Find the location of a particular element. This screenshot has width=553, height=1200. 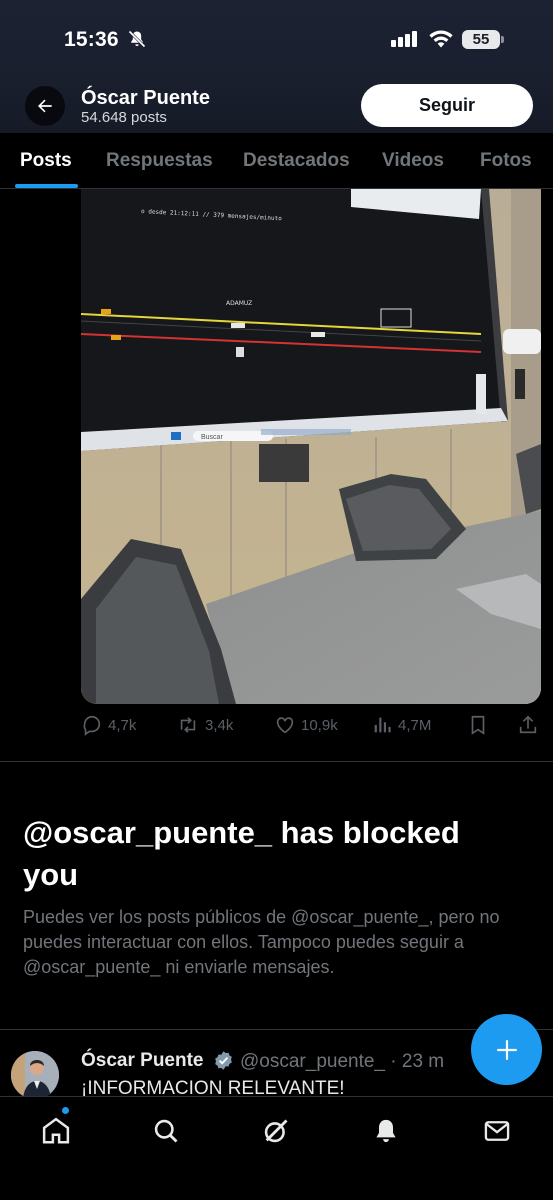

active-tab-indicator is located at coordinates (46, 186).